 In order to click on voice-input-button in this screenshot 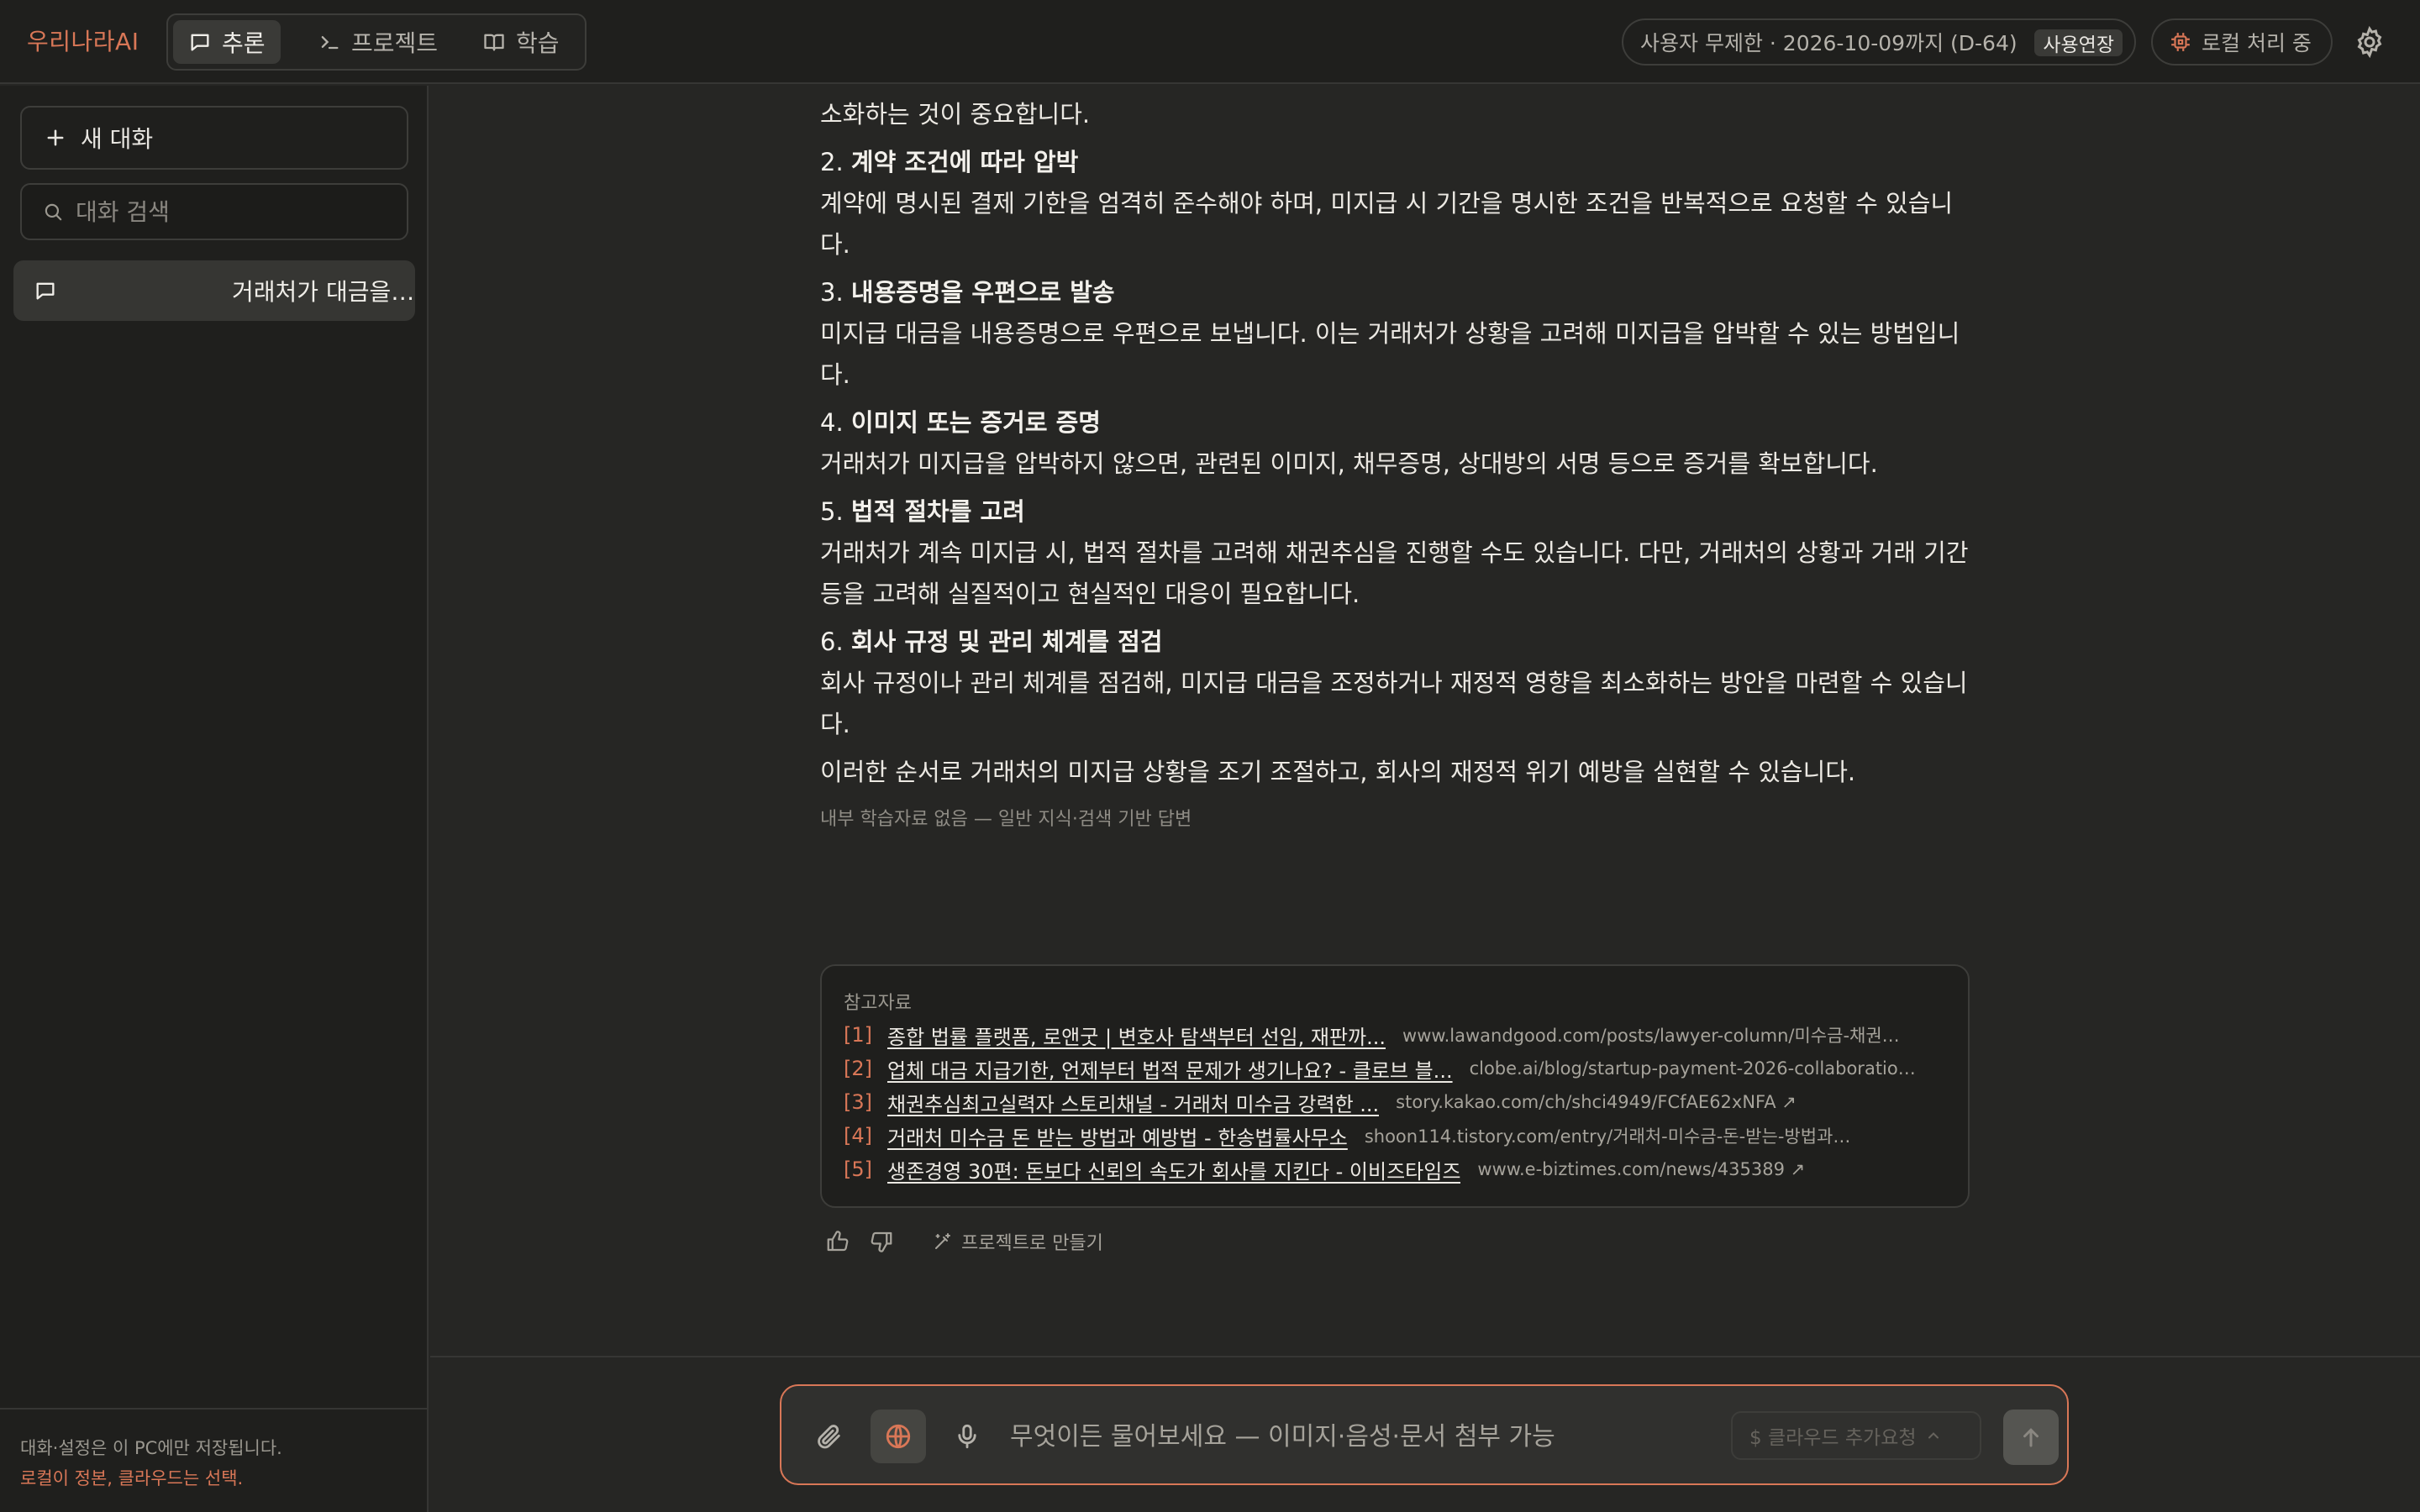, I will do `click(967, 1436)`.